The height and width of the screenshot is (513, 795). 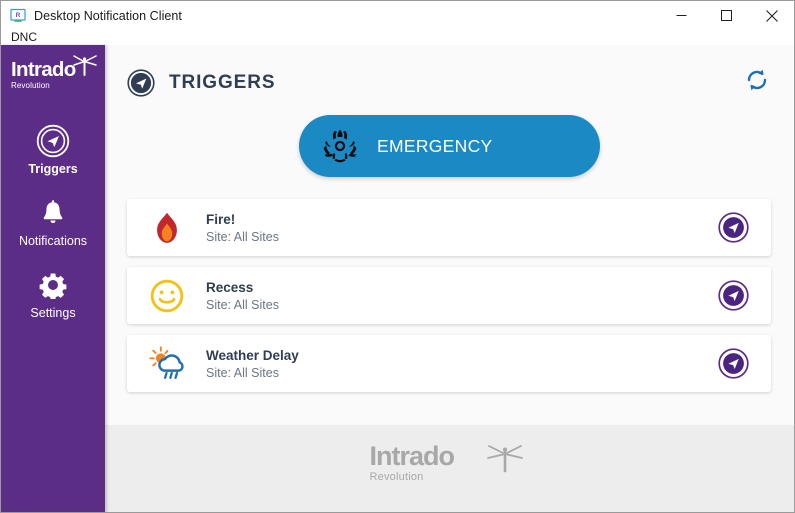 I want to click on monitor-r-icon: R, so click(x=18, y=16).